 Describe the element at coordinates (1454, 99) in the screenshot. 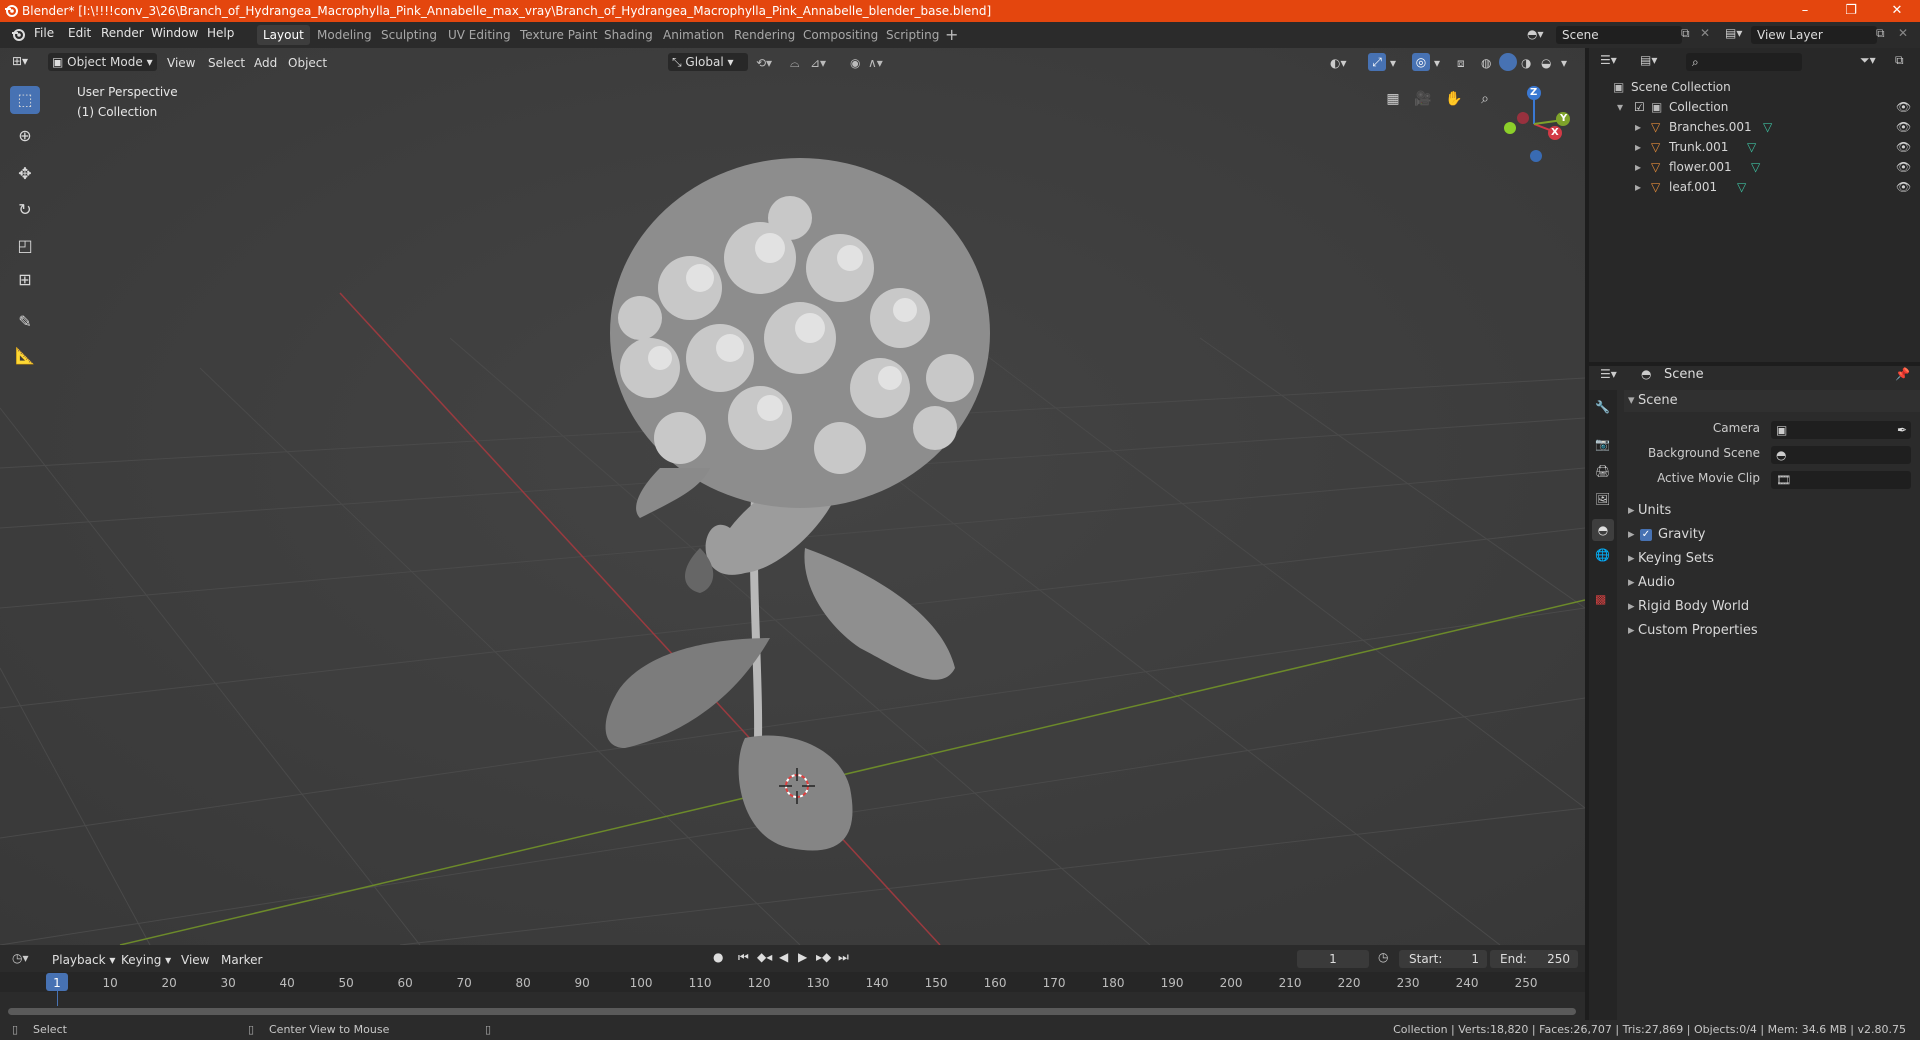

I see `pan-view-icon: ✋` at that location.